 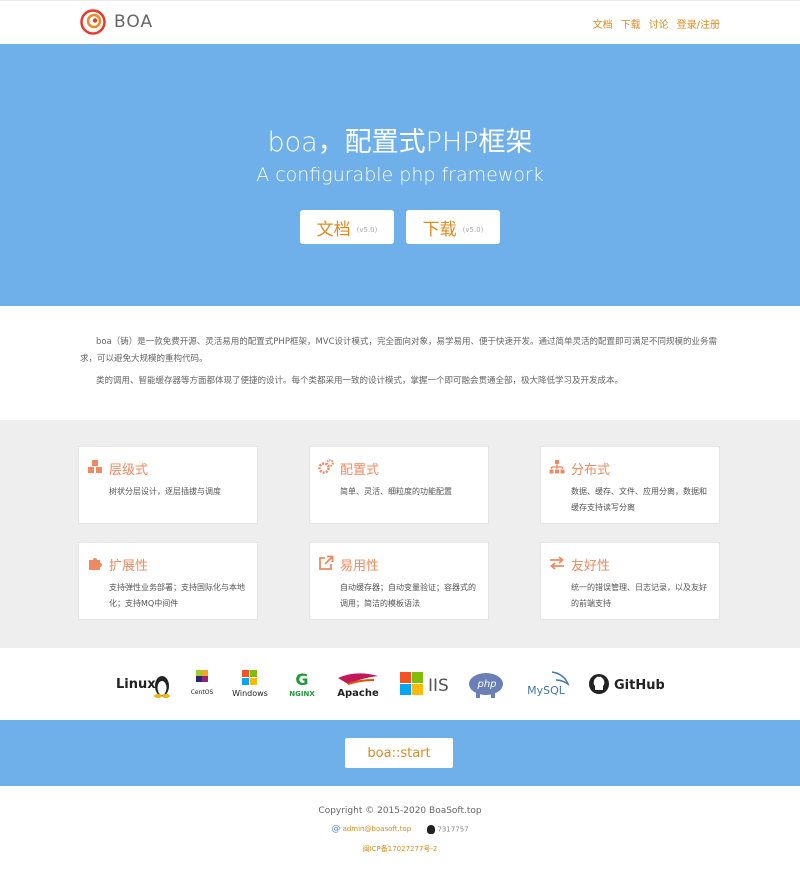 What do you see at coordinates (134, 22) in the screenshot?
I see `brand-name: BOA` at bounding box center [134, 22].